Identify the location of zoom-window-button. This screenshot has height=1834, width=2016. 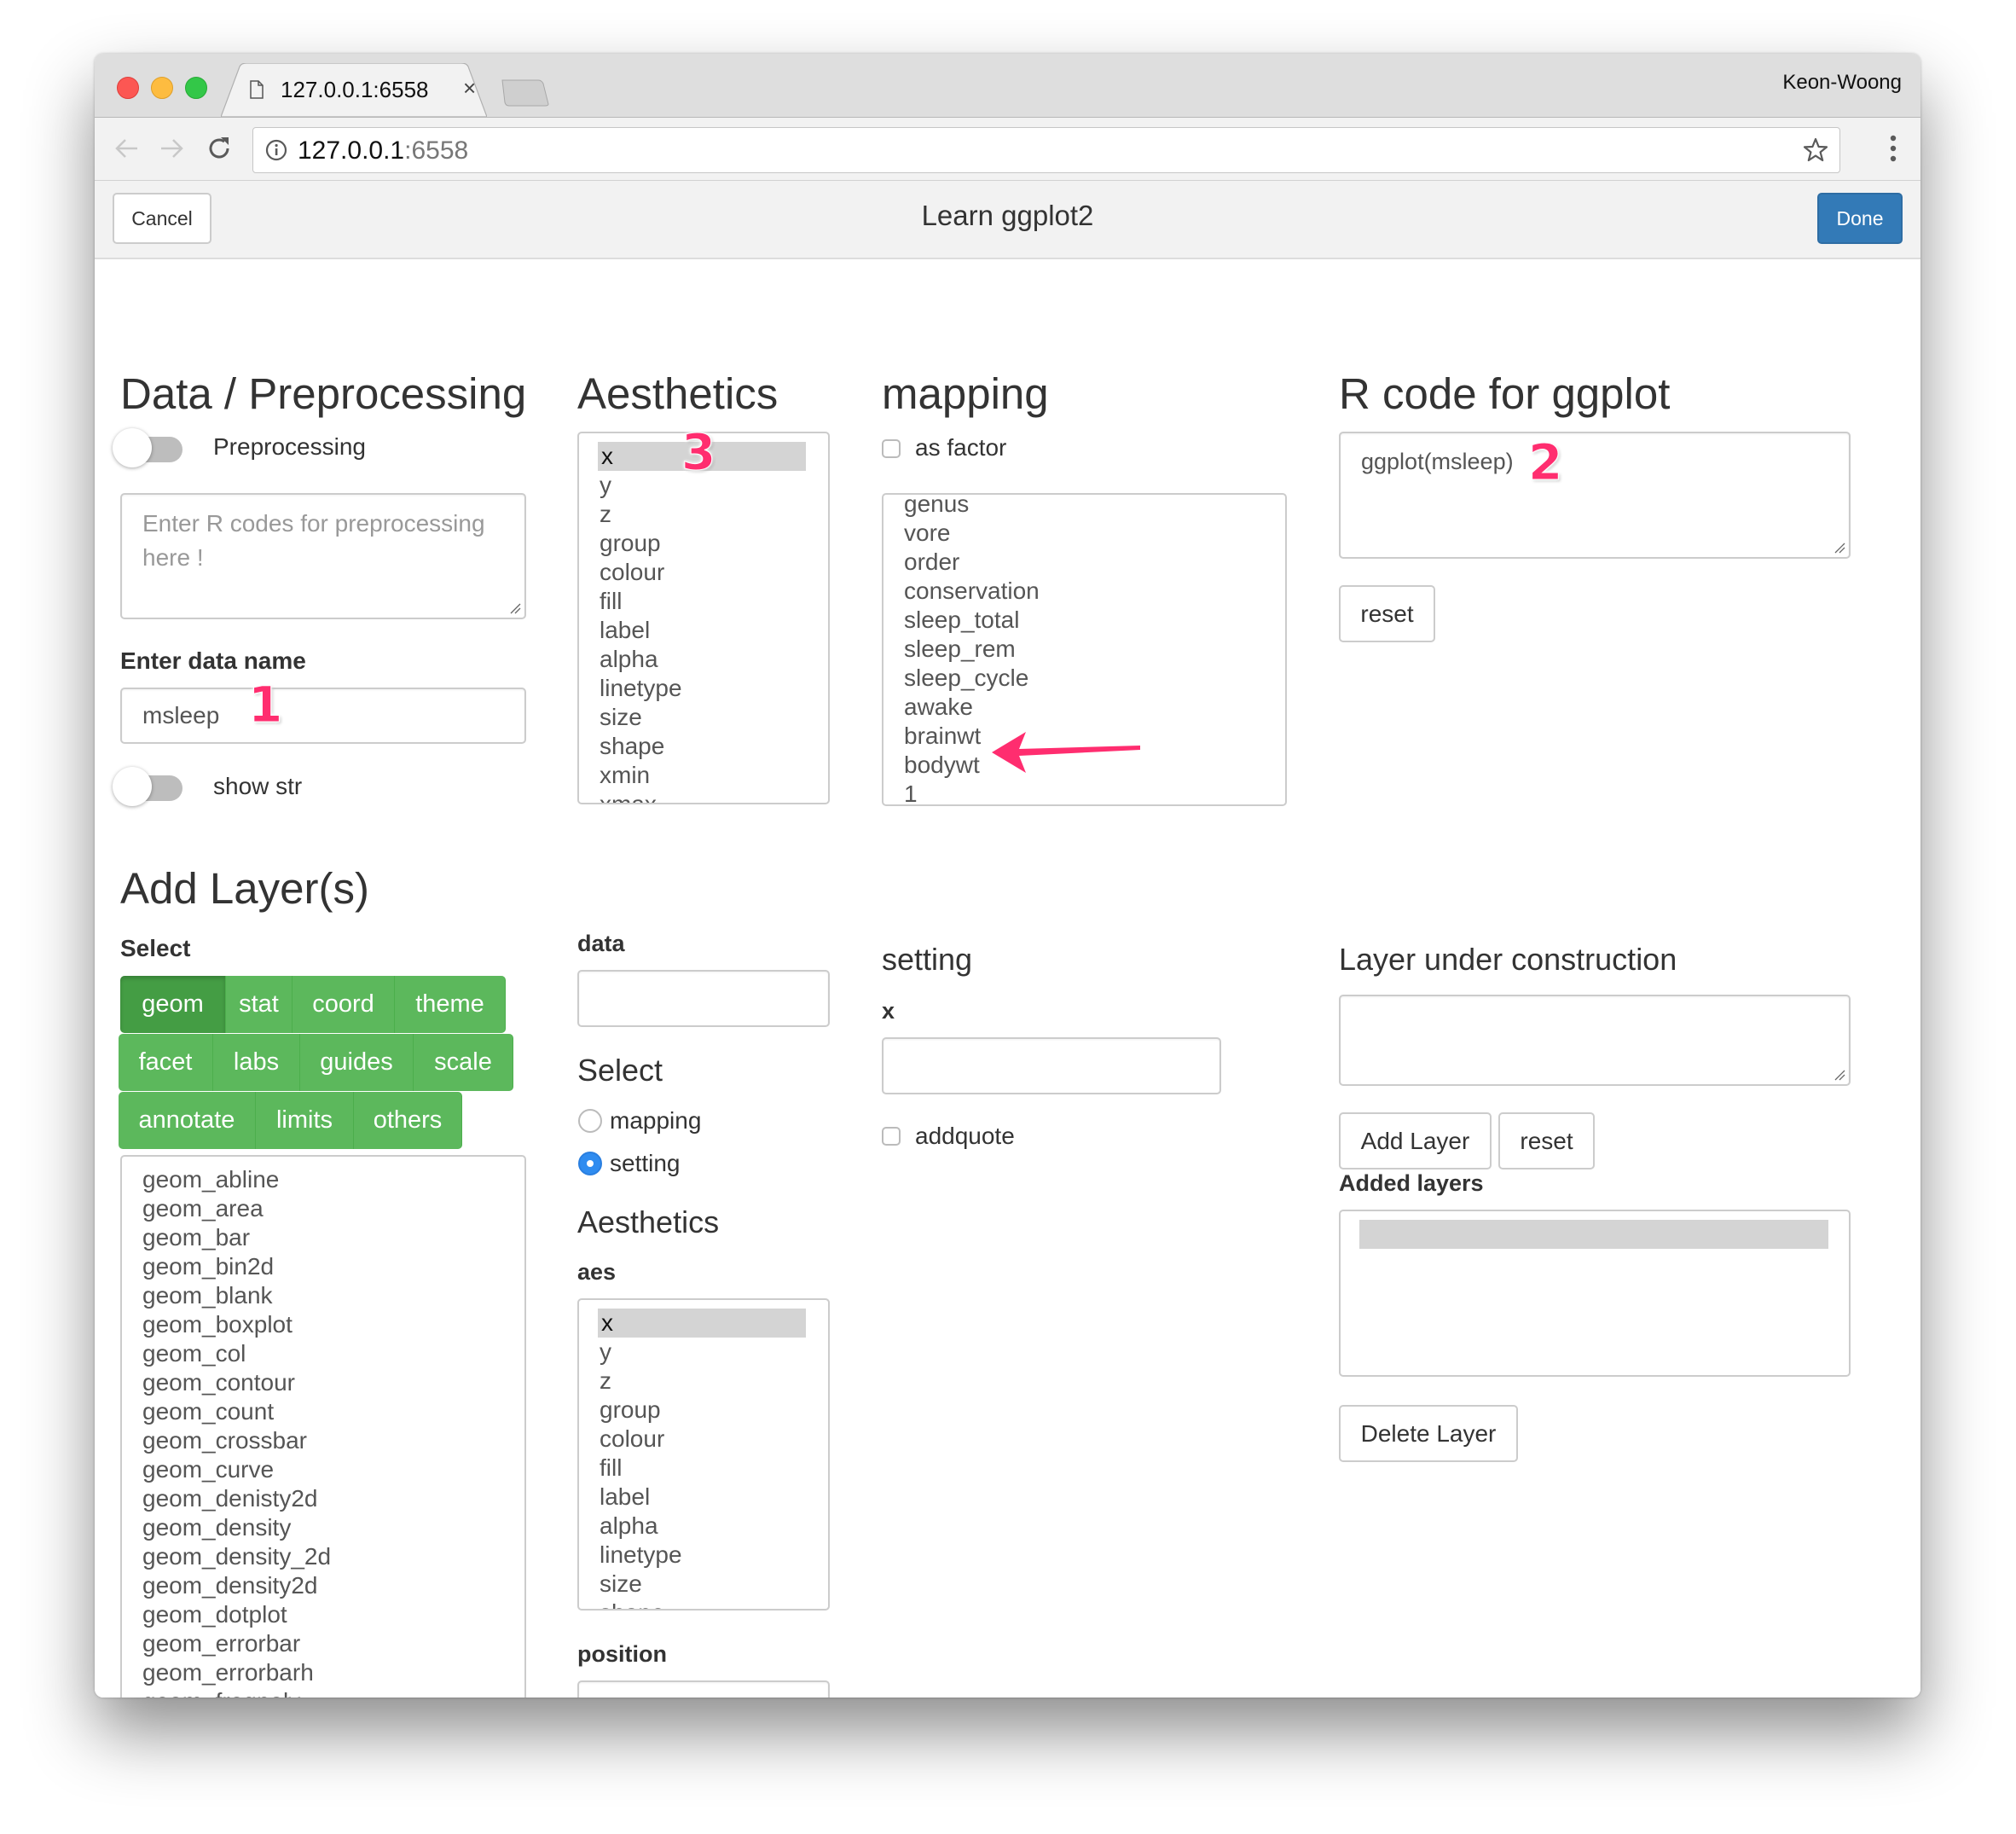
(196, 88).